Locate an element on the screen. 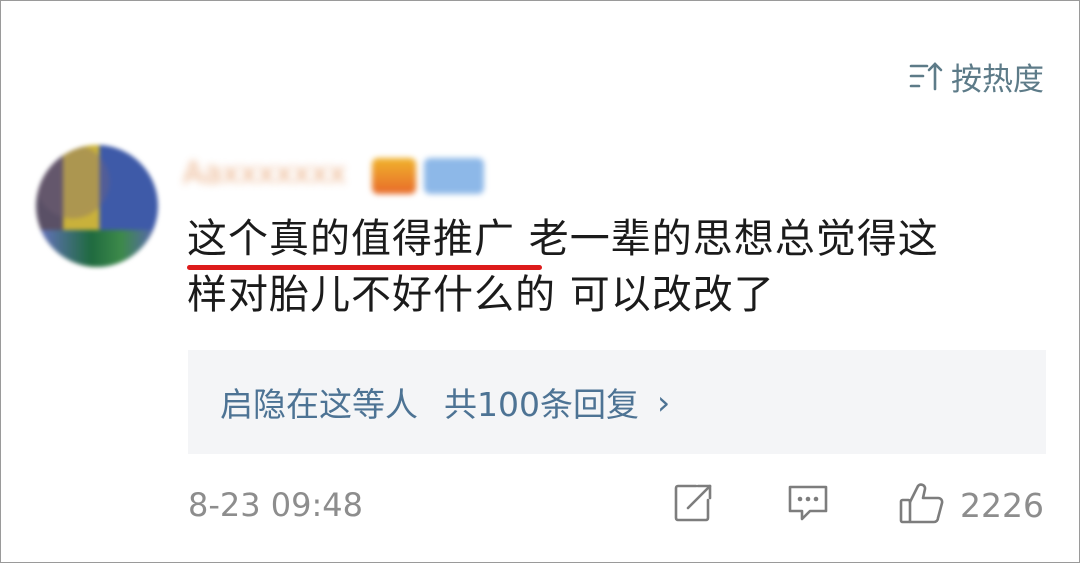  sort-icon is located at coordinates (926, 76).